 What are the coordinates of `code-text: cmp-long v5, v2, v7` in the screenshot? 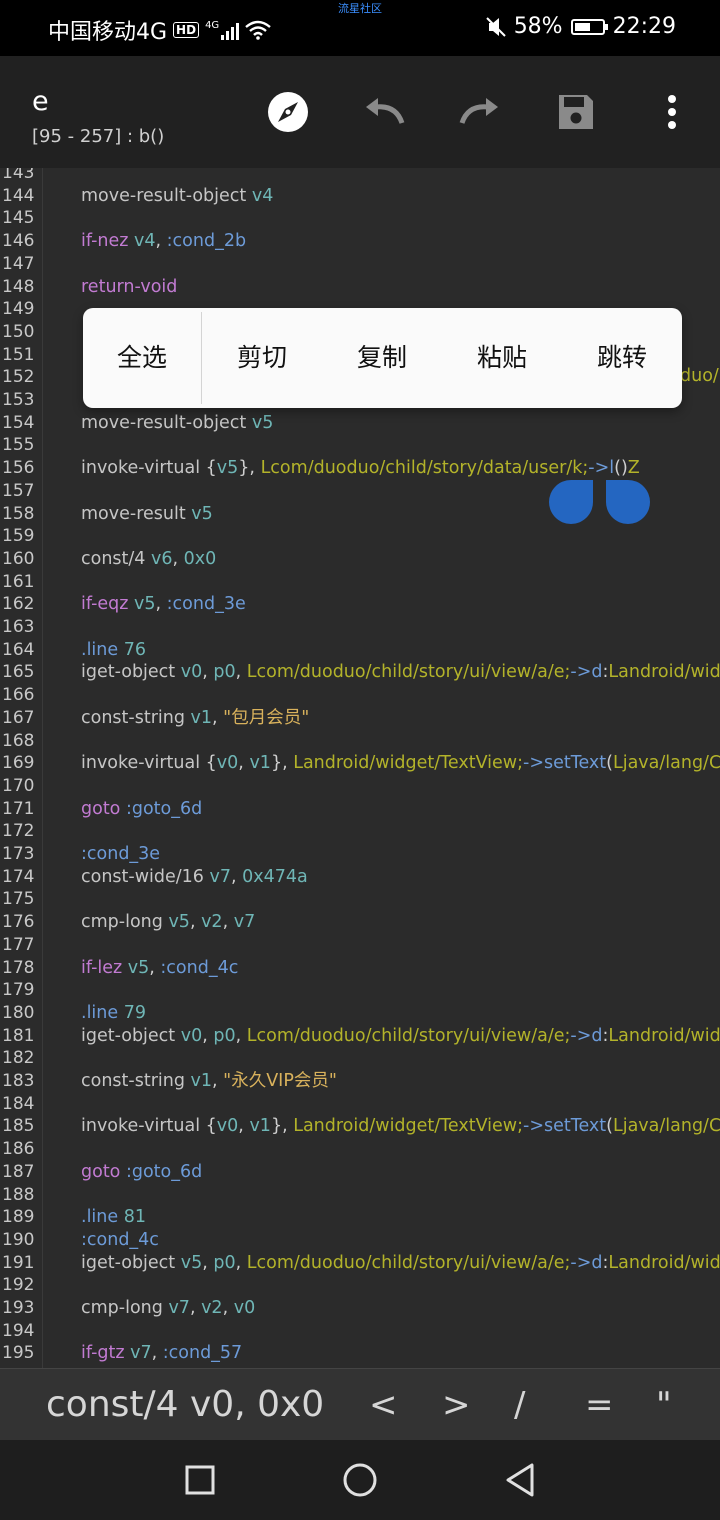 It's located at (168, 922).